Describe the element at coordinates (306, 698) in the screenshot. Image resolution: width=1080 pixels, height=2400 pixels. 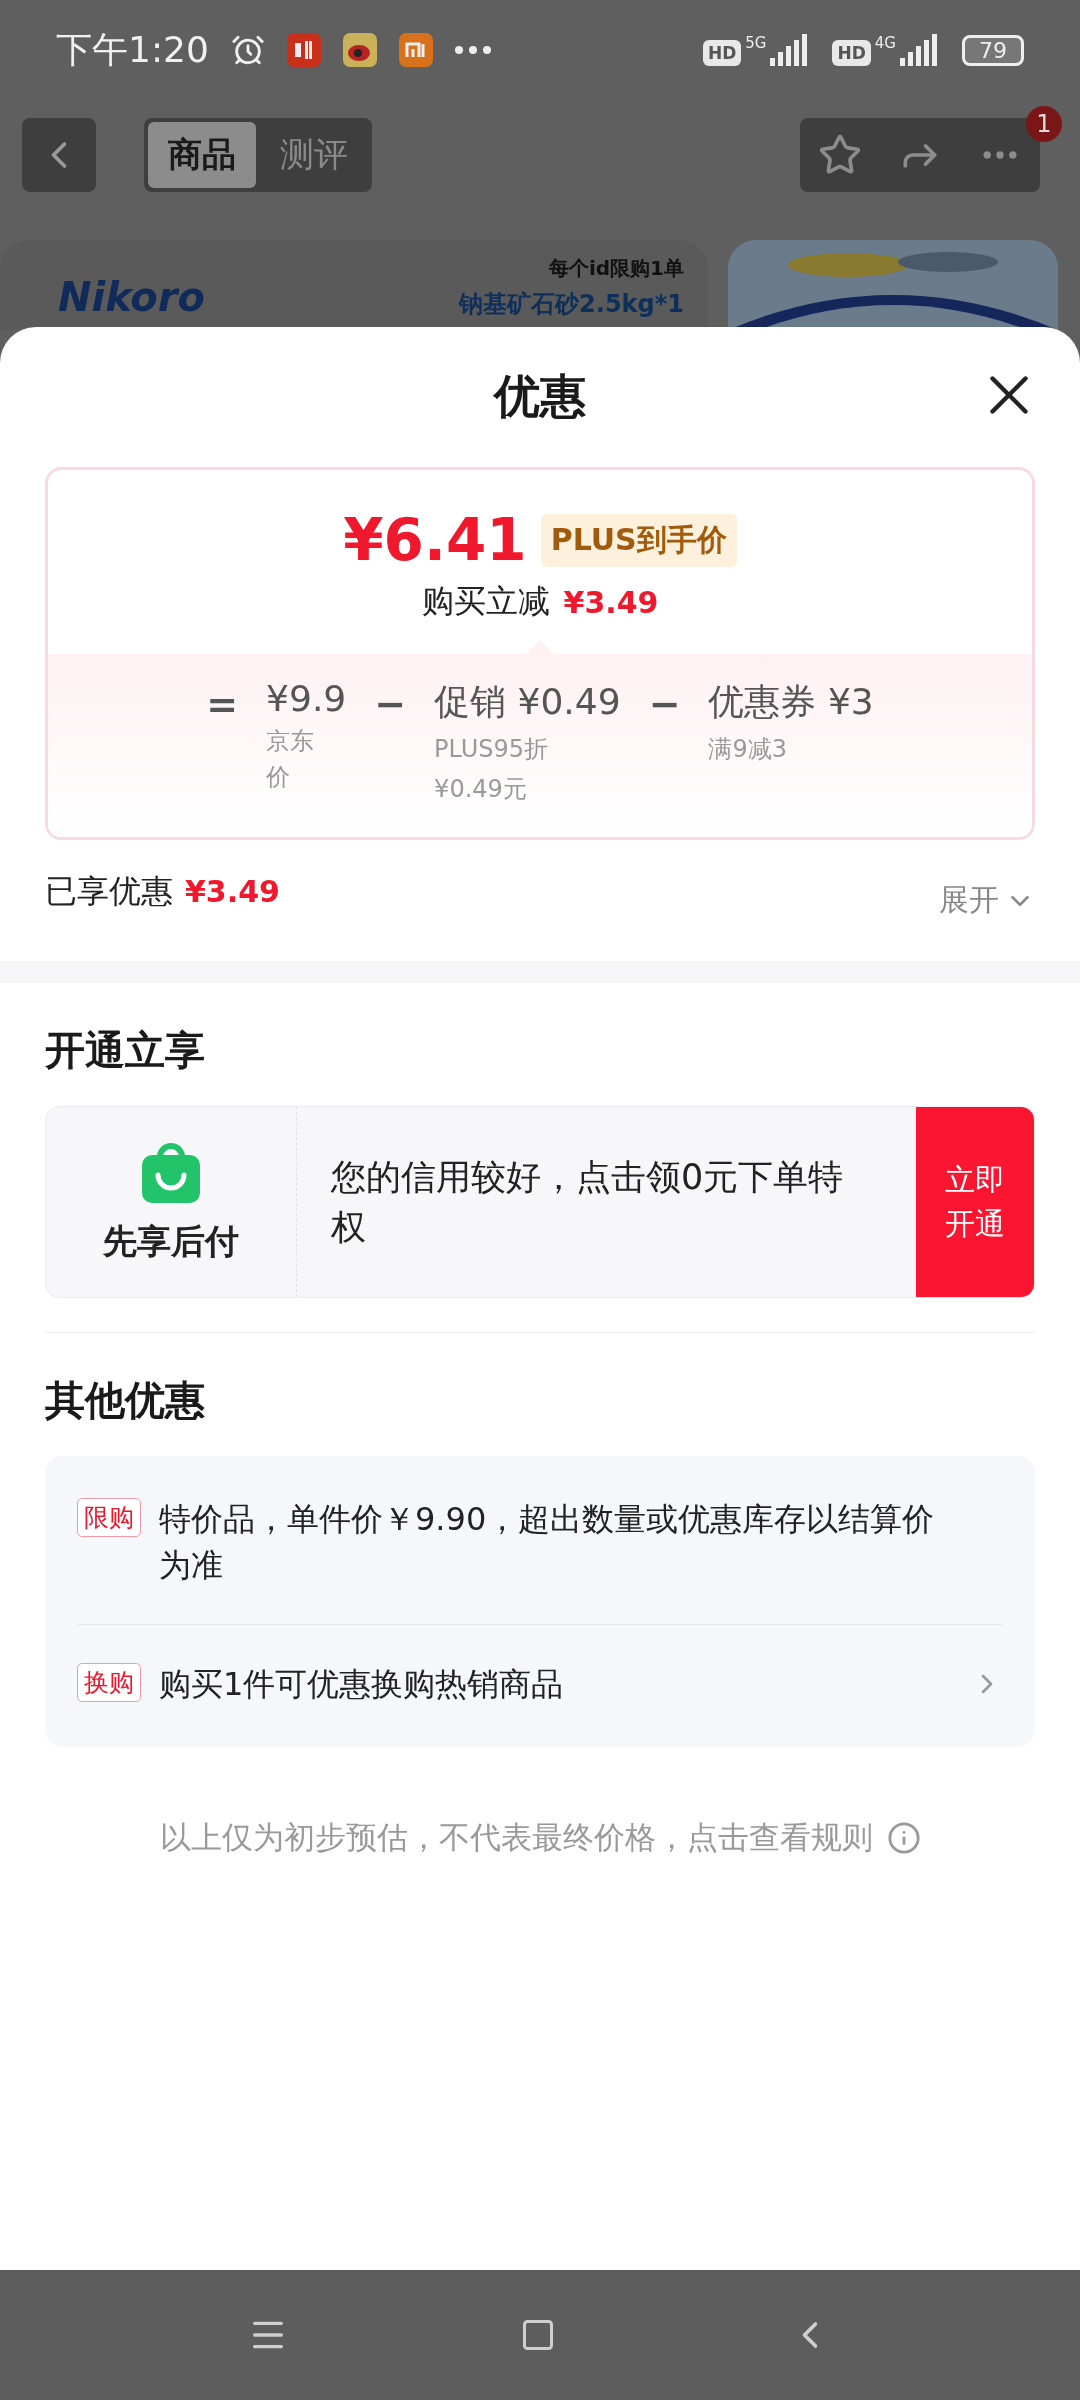
I see `term-amount: ¥9.9` at that location.